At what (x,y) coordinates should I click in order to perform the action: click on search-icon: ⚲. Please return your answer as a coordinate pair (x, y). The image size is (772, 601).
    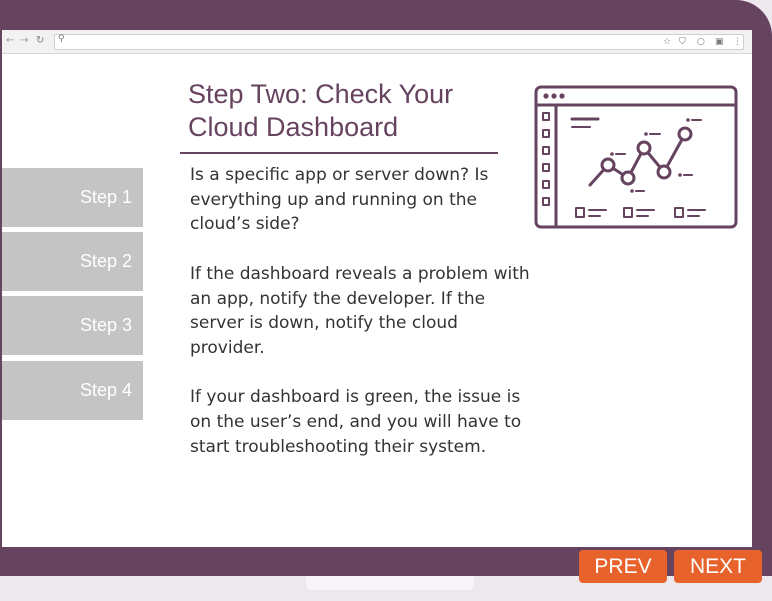
    Looking at the image, I should click on (61, 39).